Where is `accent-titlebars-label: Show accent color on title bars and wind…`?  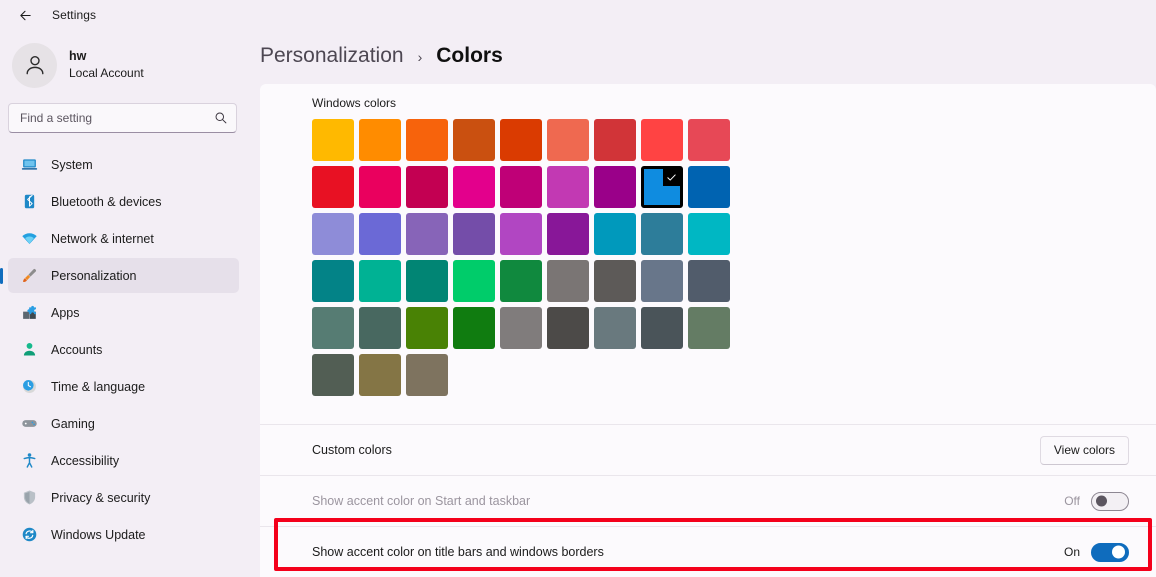 accent-titlebars-label: Show accent color on title bars and wind… is located at coordinates (458, 552).